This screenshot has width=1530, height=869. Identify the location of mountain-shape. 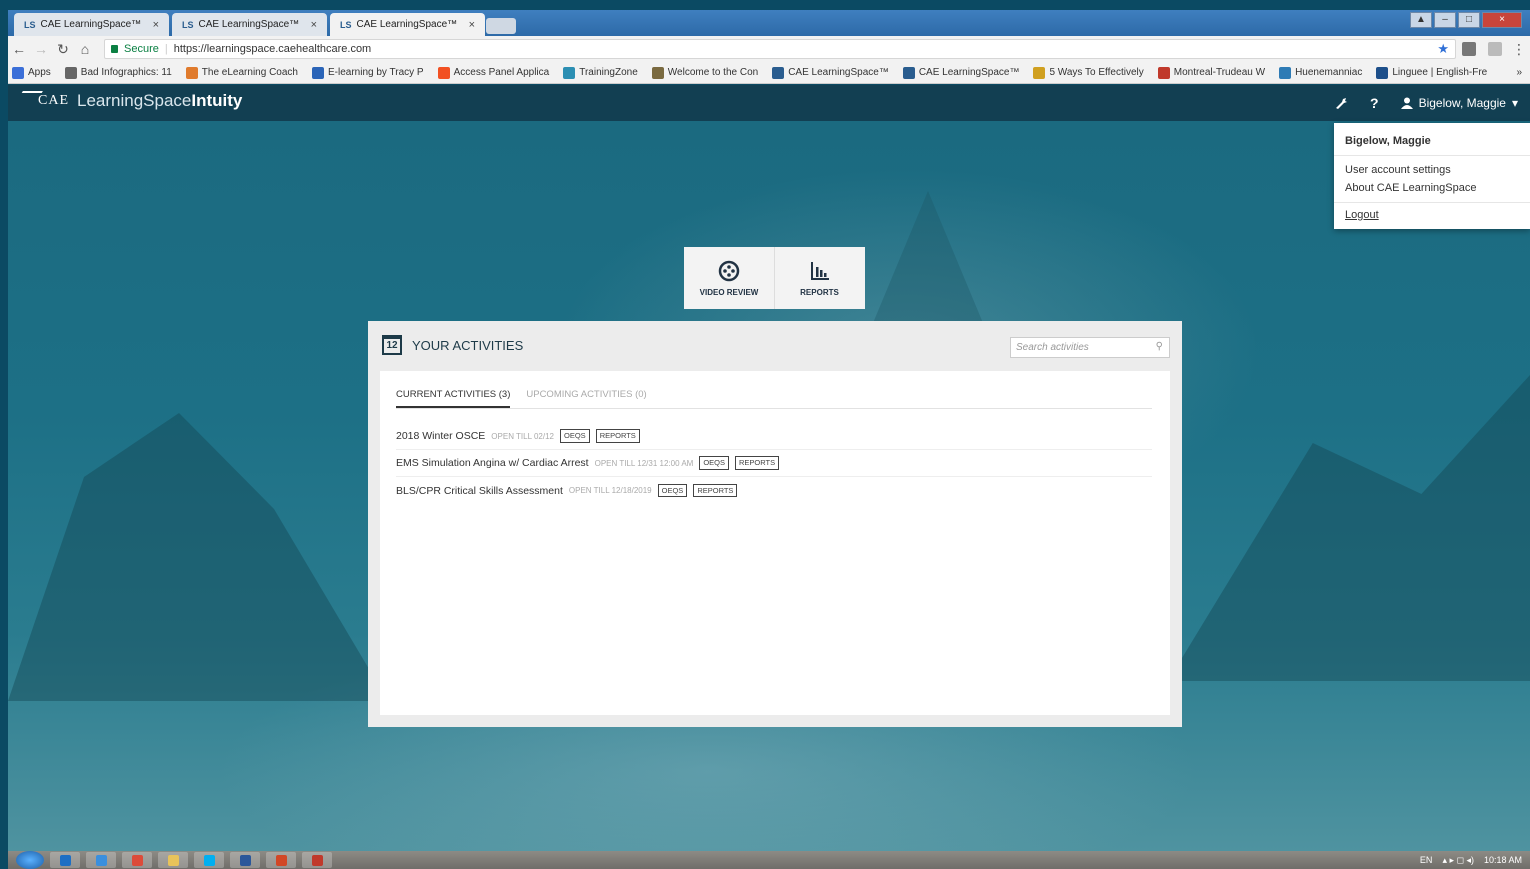
(1349, 528).